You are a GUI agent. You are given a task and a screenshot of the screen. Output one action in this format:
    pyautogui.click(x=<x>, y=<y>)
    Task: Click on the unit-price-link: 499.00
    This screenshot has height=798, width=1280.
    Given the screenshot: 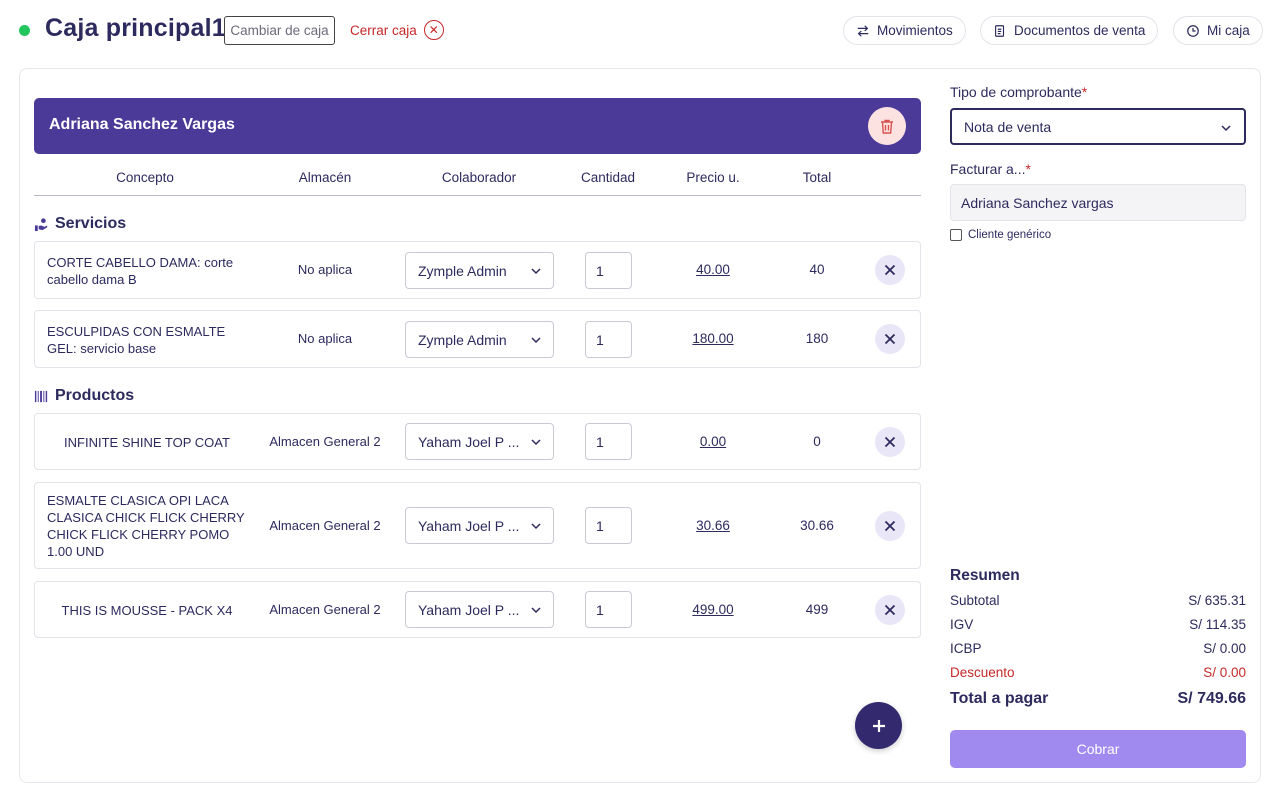 What is the action you would take?
    pyautogui.click(x=713, y=609)
    